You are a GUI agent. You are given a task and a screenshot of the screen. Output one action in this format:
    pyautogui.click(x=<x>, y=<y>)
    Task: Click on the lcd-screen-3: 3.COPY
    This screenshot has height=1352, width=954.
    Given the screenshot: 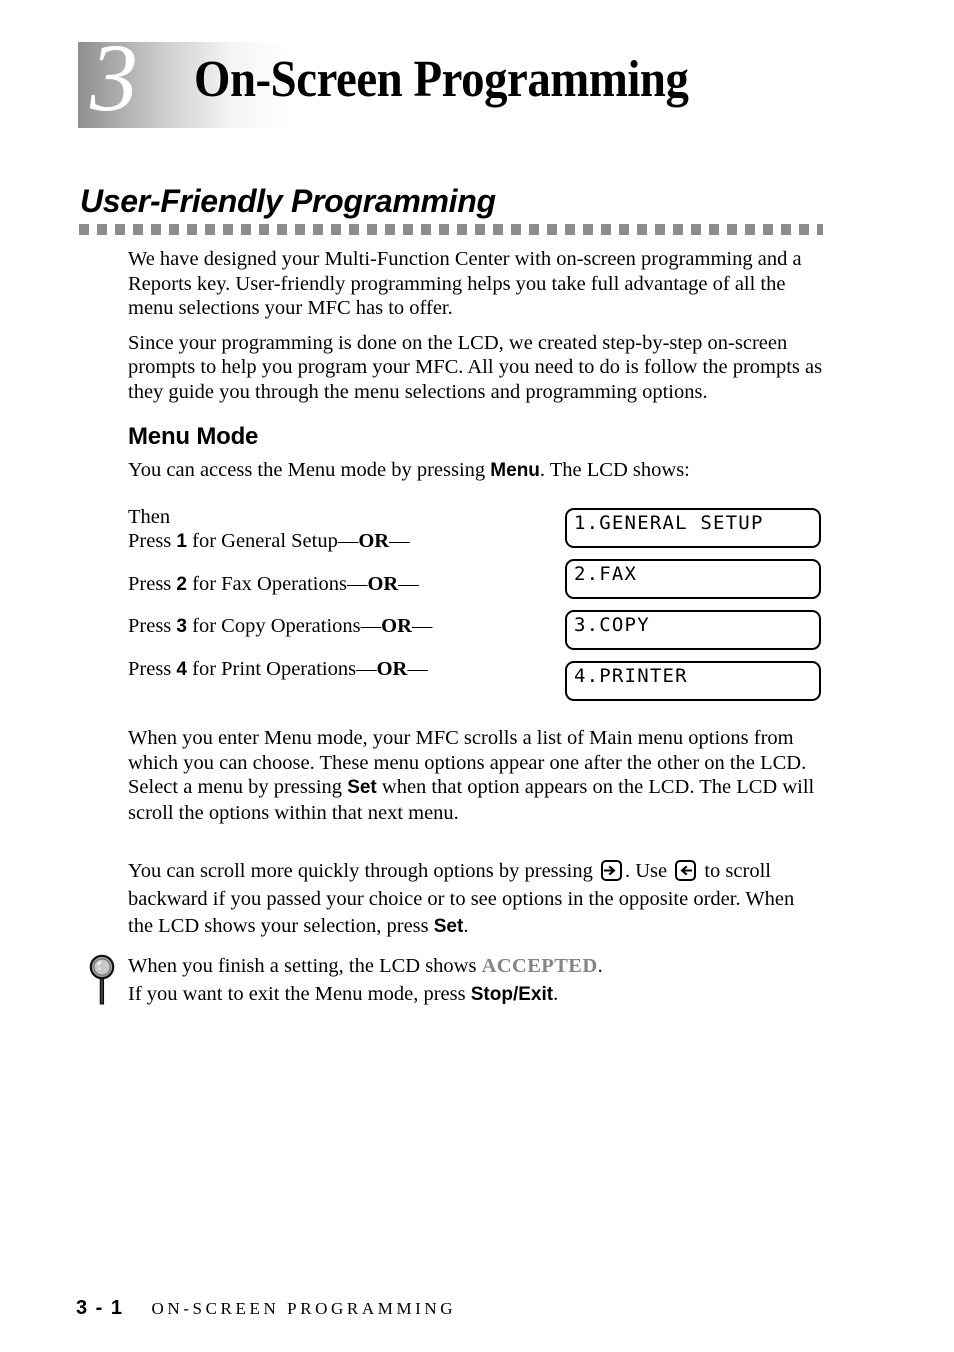 What is the action you would take?
    pyautogui.click(x=693, y=630)
    